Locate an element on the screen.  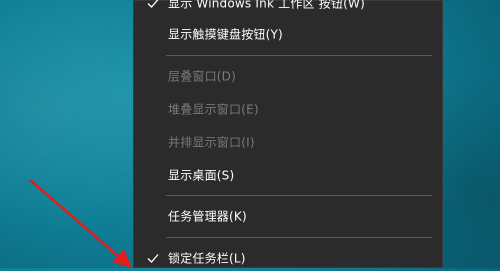
menu-item-label: 显示触摸键盘按钮(Y) is located at coordinates (225, 34).